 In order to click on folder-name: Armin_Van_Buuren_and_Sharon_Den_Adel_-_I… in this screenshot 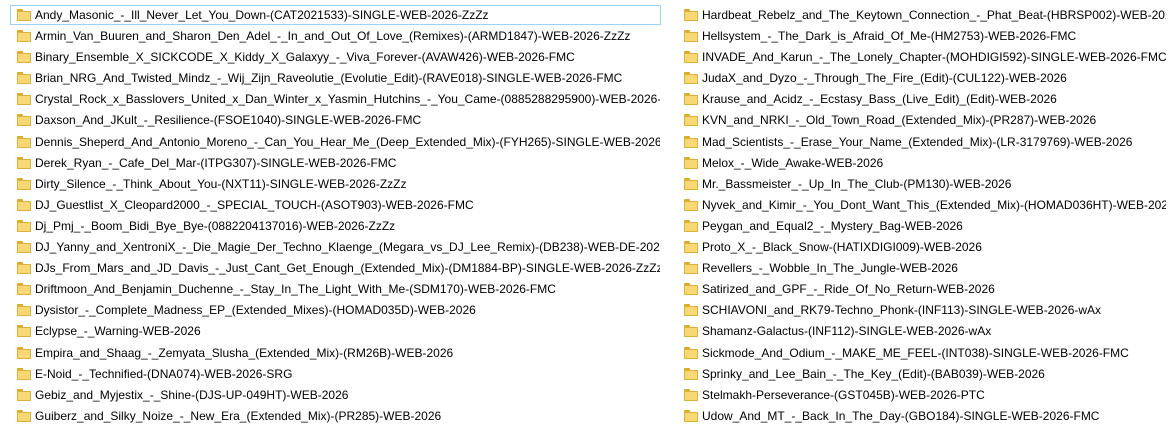, I will do `click(333, 36)`.